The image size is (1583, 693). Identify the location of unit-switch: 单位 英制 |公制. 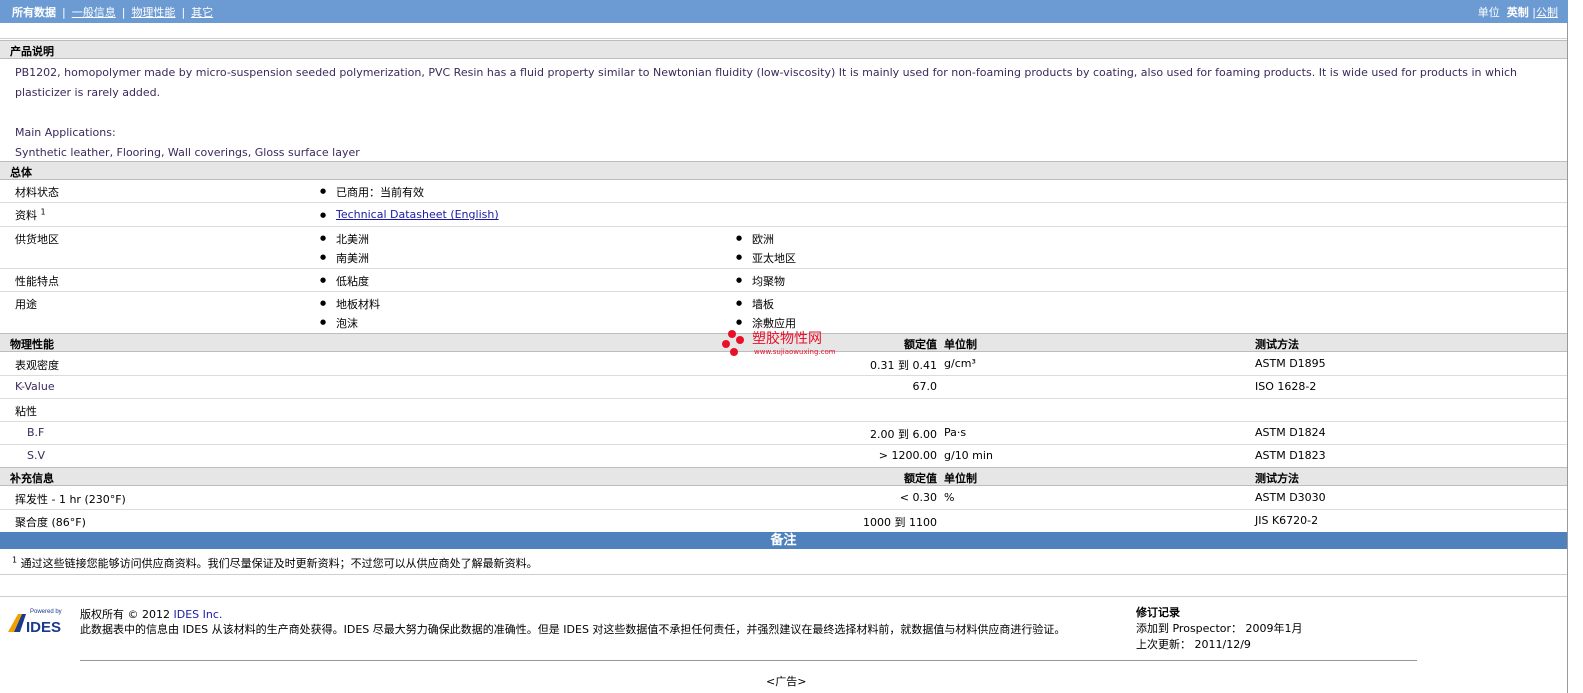
(1517, 12).